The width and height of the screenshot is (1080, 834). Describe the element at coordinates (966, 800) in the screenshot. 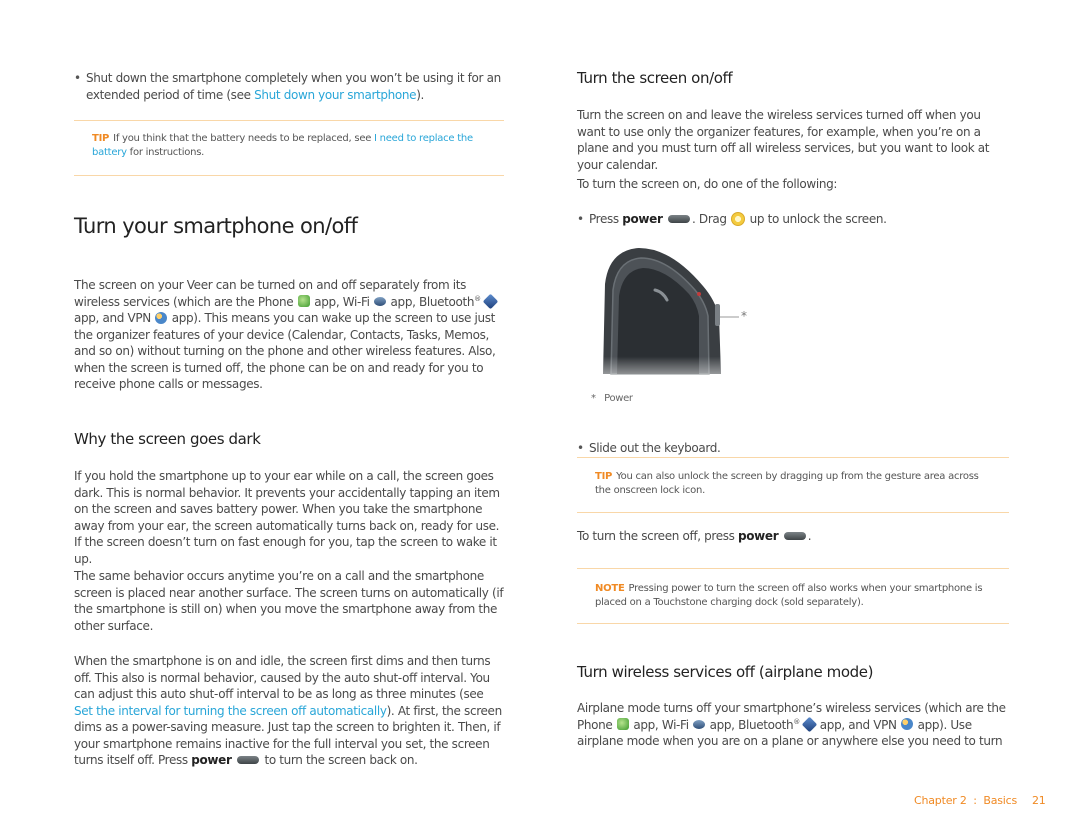

I see `footer-chapter: Chapter 2 : Basics` at that location.